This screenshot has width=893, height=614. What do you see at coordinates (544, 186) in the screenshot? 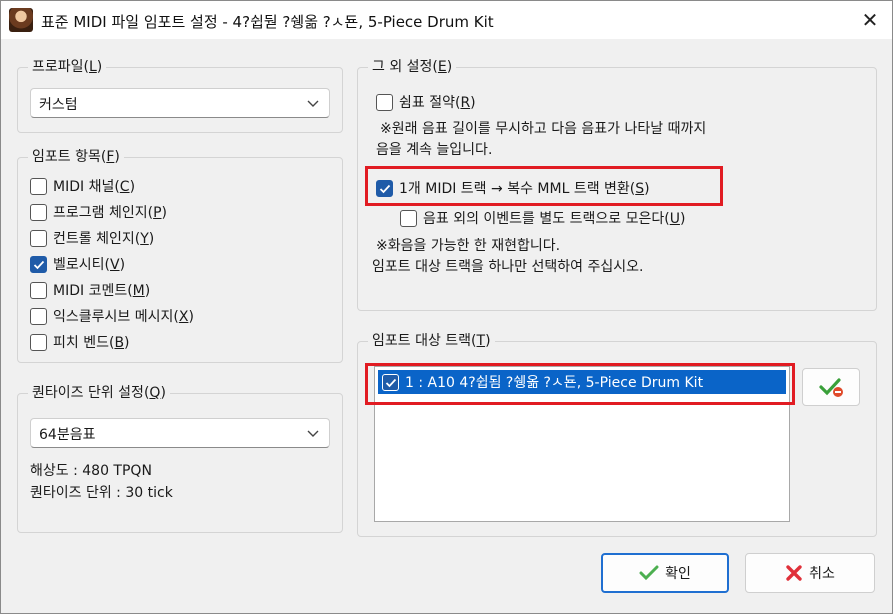
I see `highlight-box-convert` at bounding box center [544, 186].